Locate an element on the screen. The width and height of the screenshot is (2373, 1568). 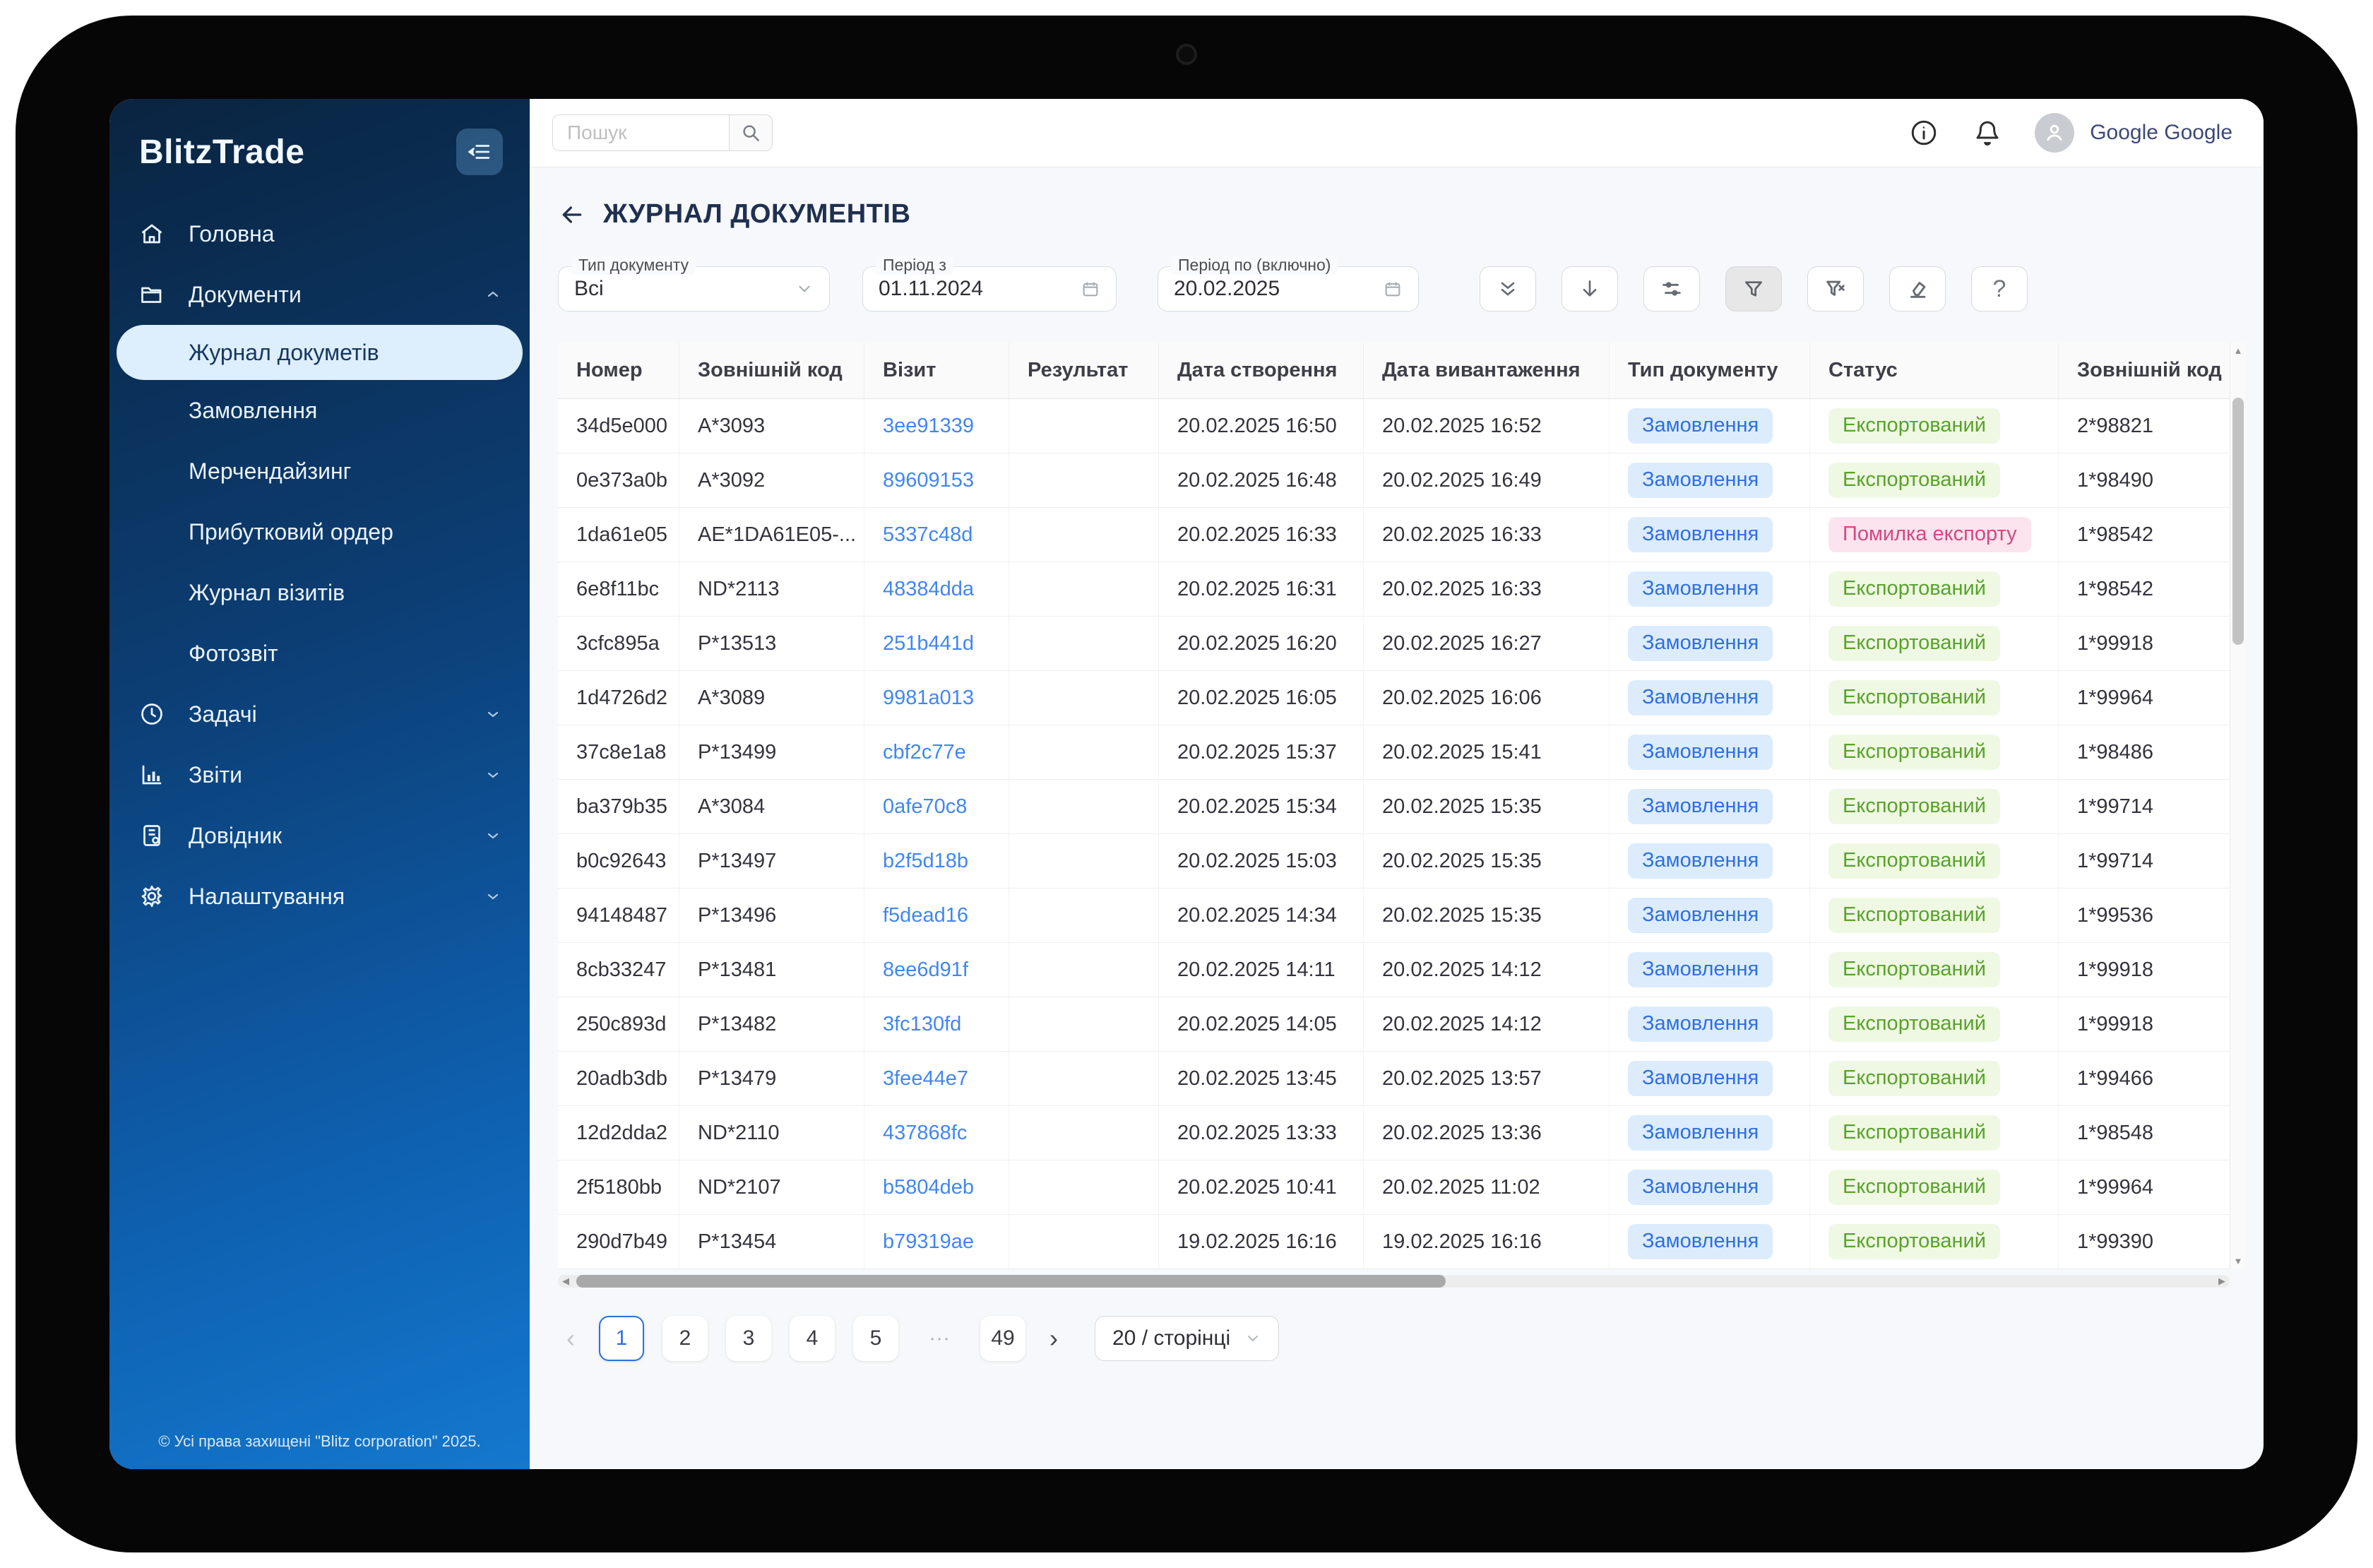
visit-link: b2f5d18b is located at coordinates (925, 861).